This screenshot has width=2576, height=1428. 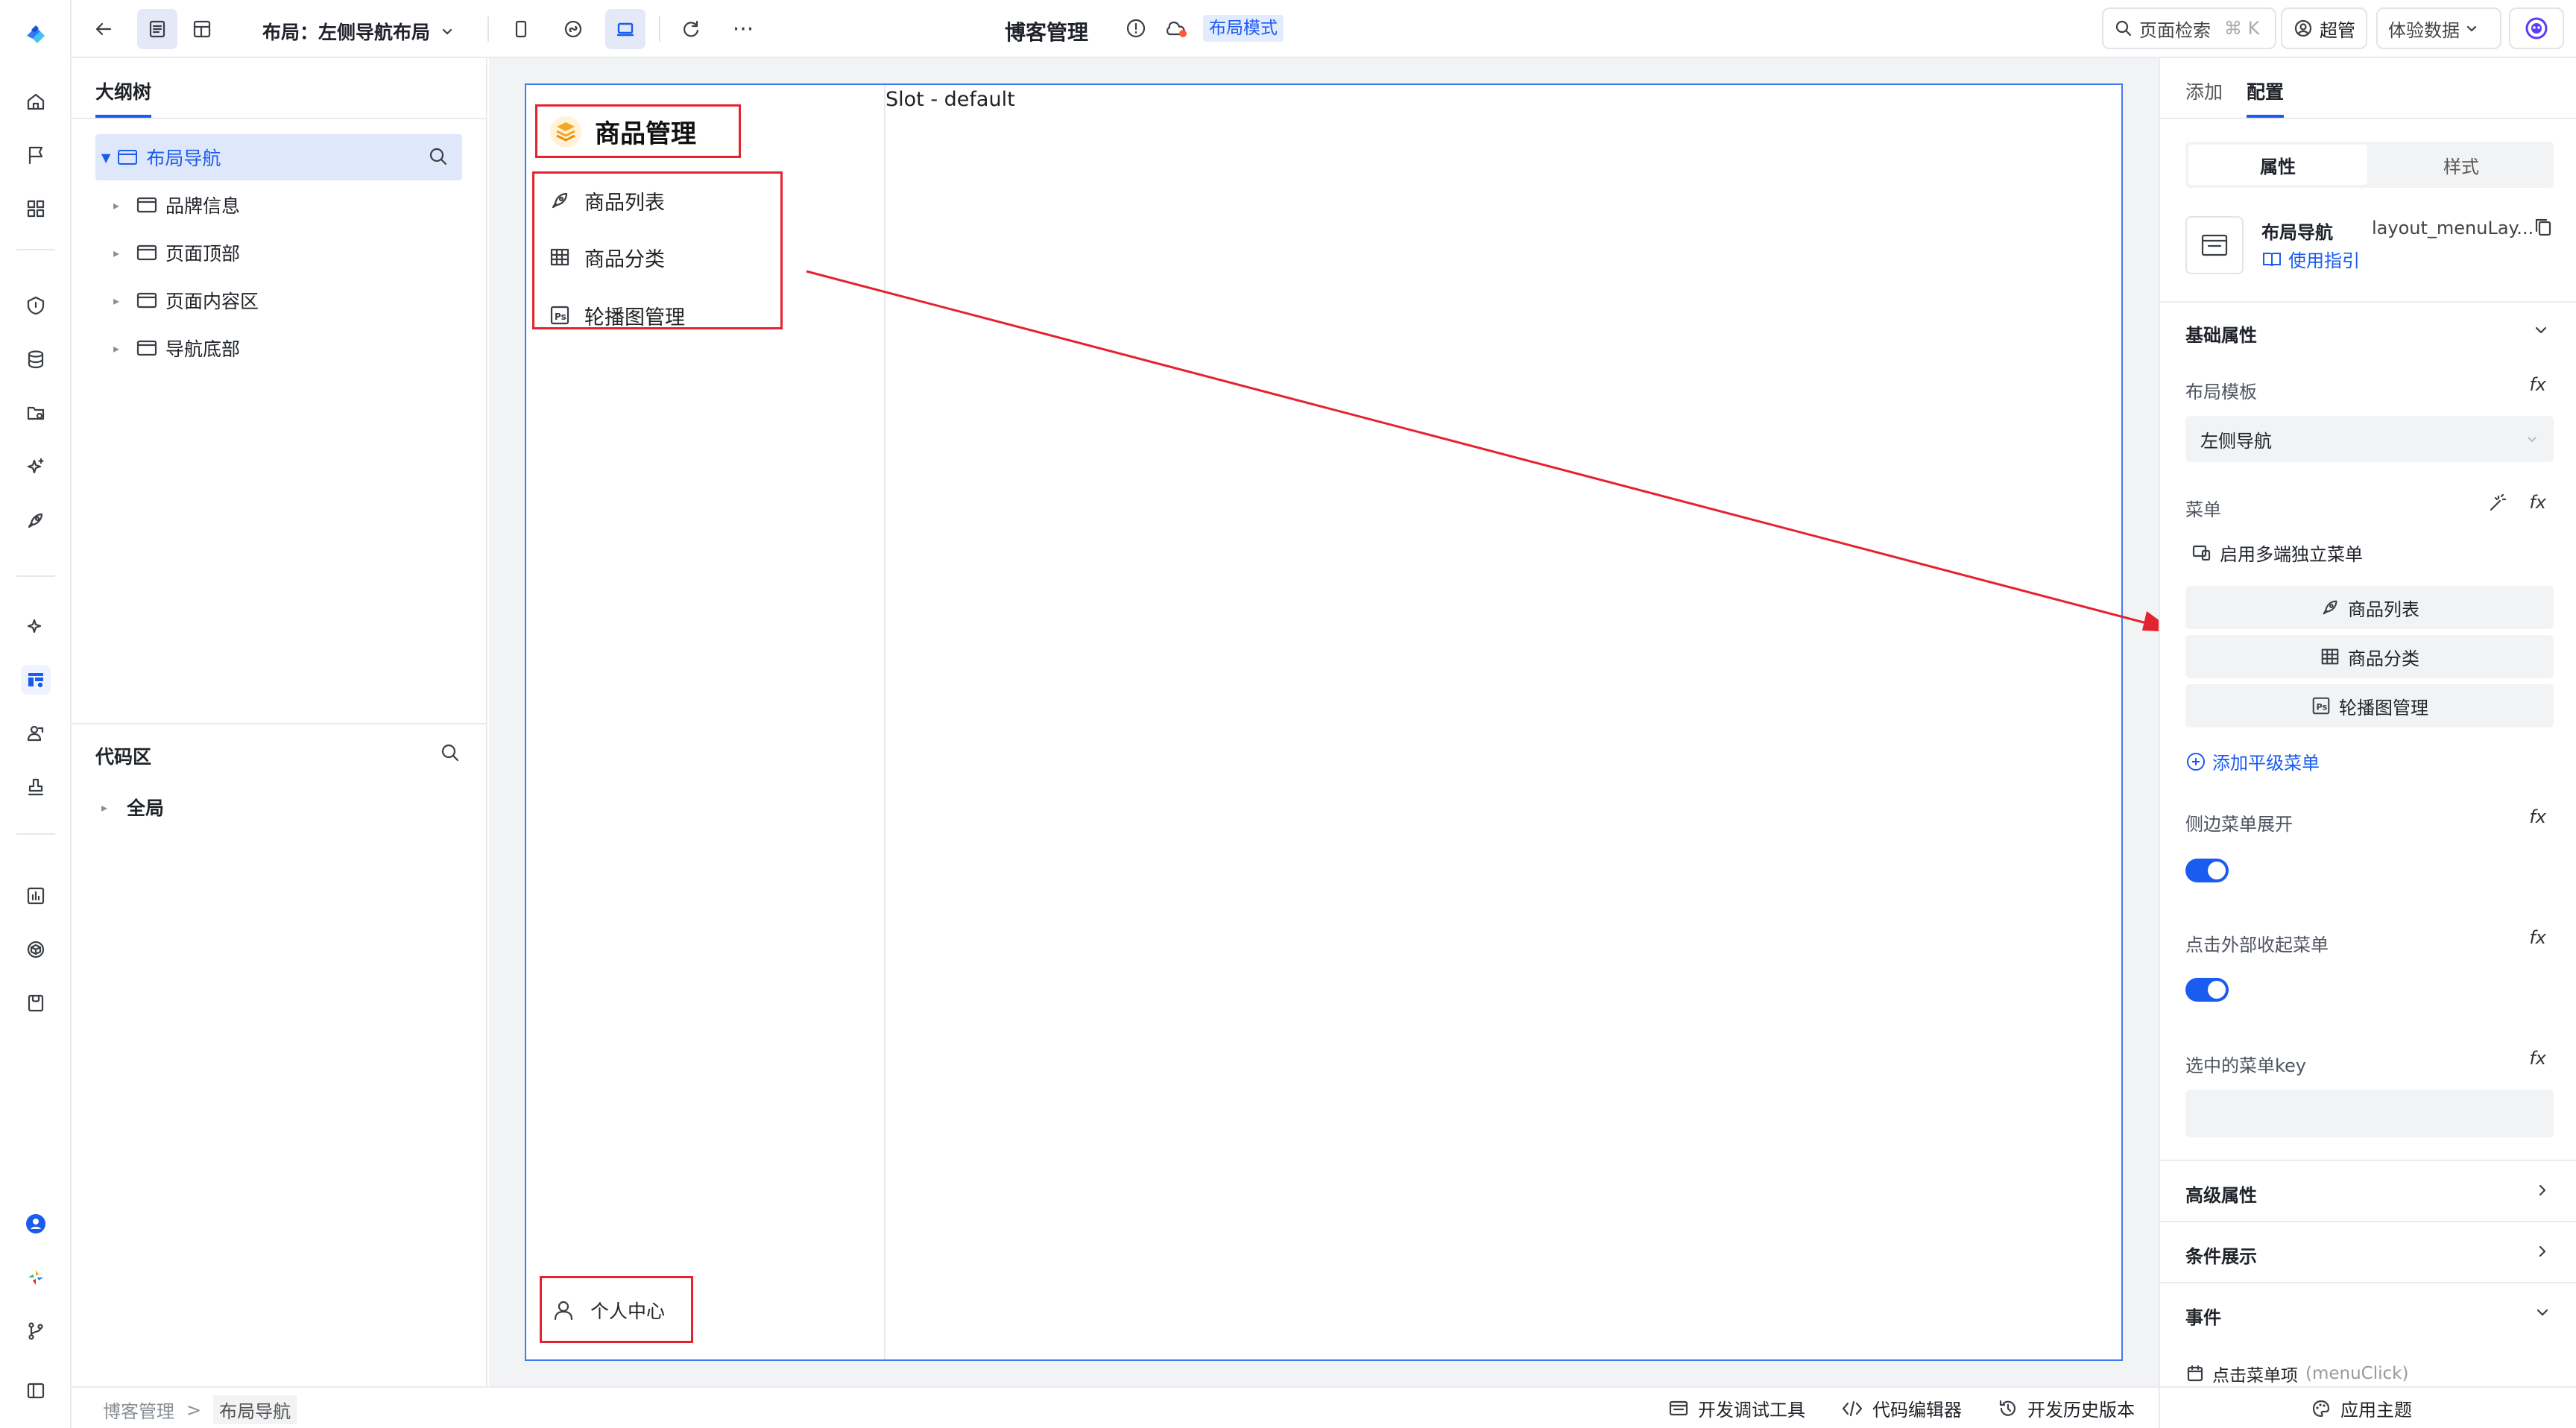 I want to click on book-icon, so click(x=2272, y=259).